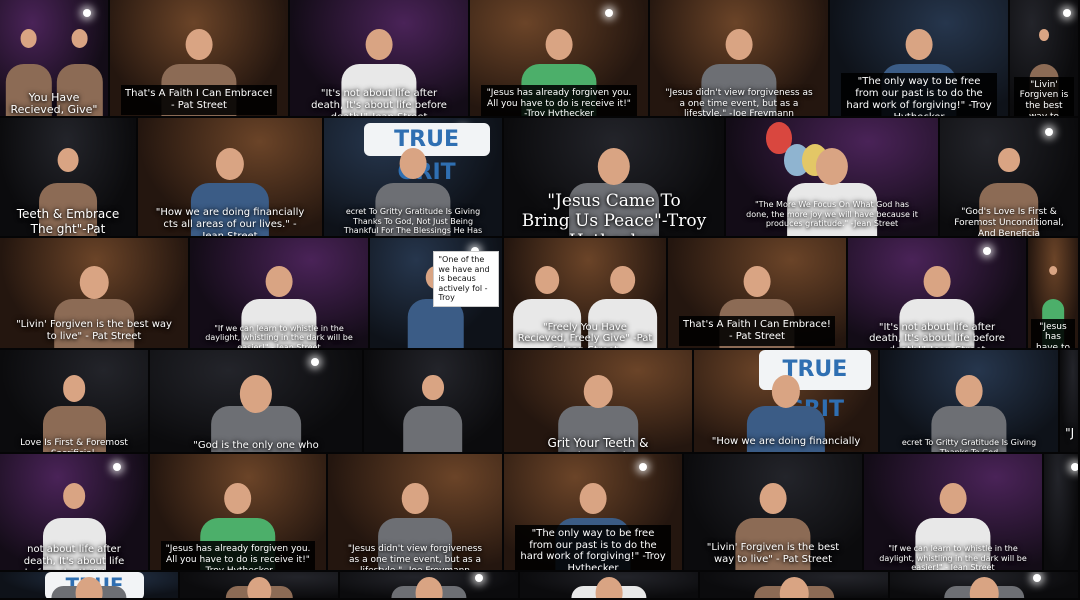 Image resolution: width=1080 pixels, height=600 pixels. Describe the element at coordinates (256, 446) in the screenshot. I see `quote-caption: "God is the only one who` at that location.